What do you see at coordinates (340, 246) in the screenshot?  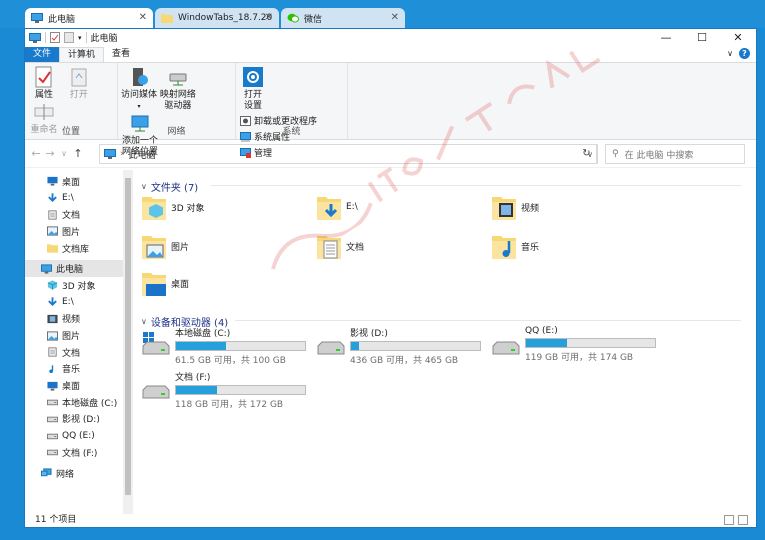 I see `folder-item: 文档` at bounding box center [340, 246].